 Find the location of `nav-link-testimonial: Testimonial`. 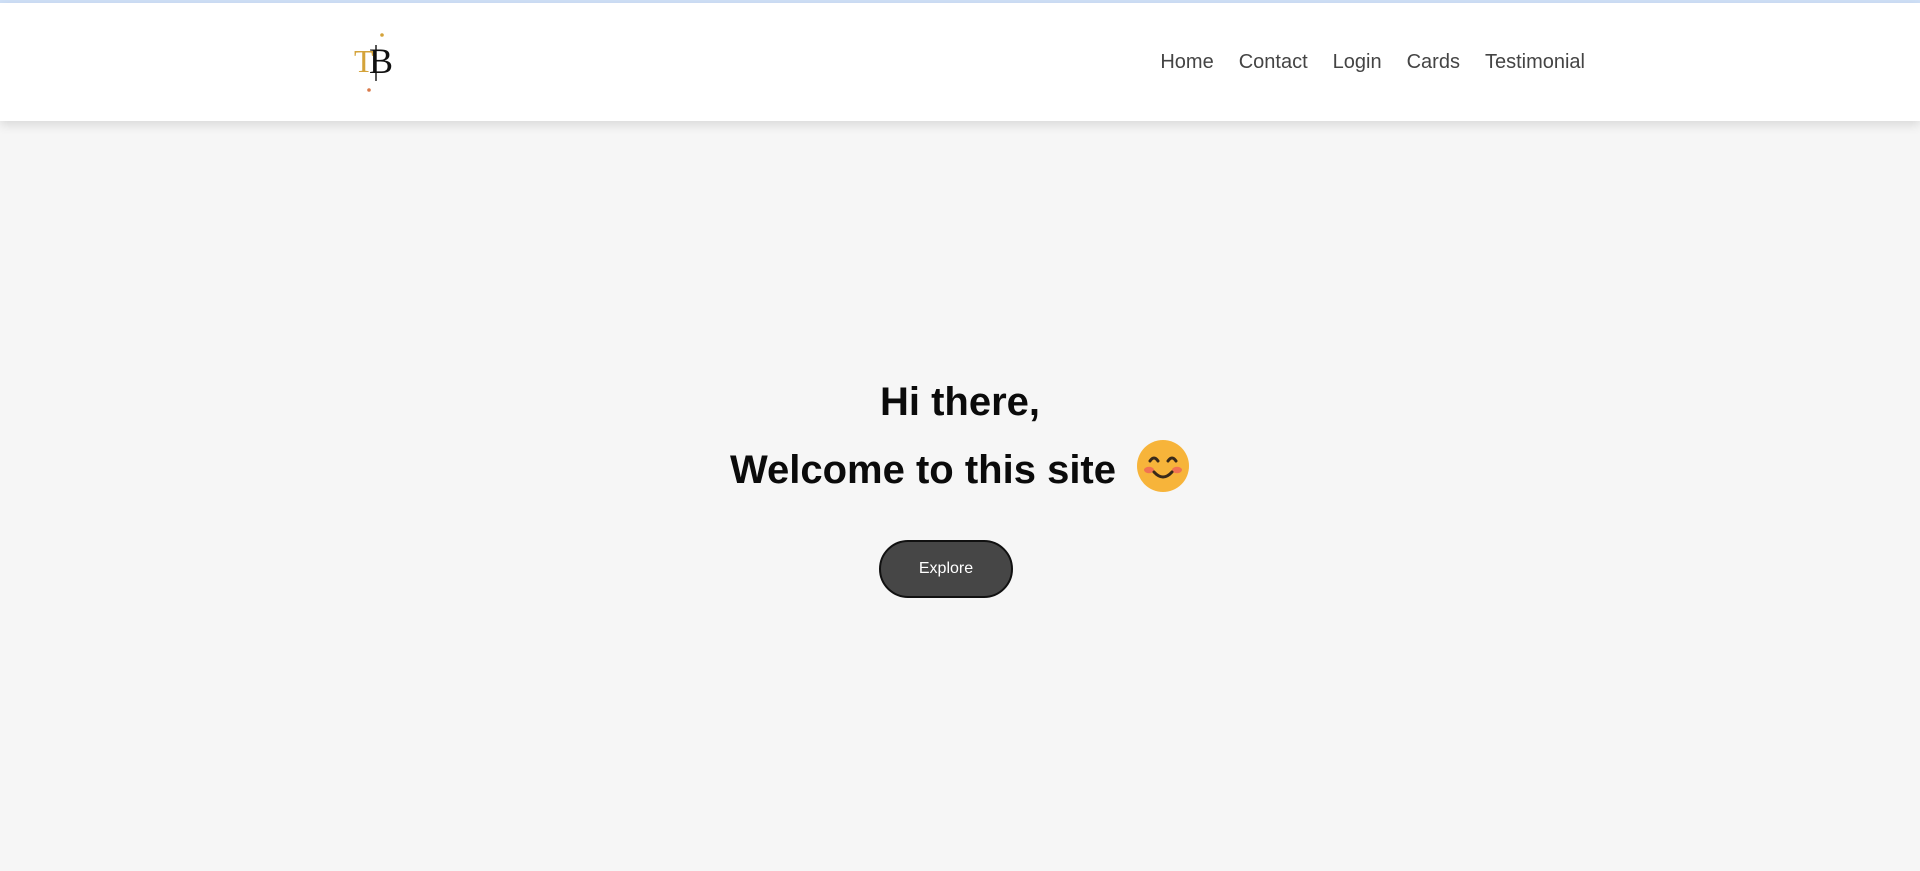

nav-link-testimonial: Testimonial is located at coordinates (1535, 62).